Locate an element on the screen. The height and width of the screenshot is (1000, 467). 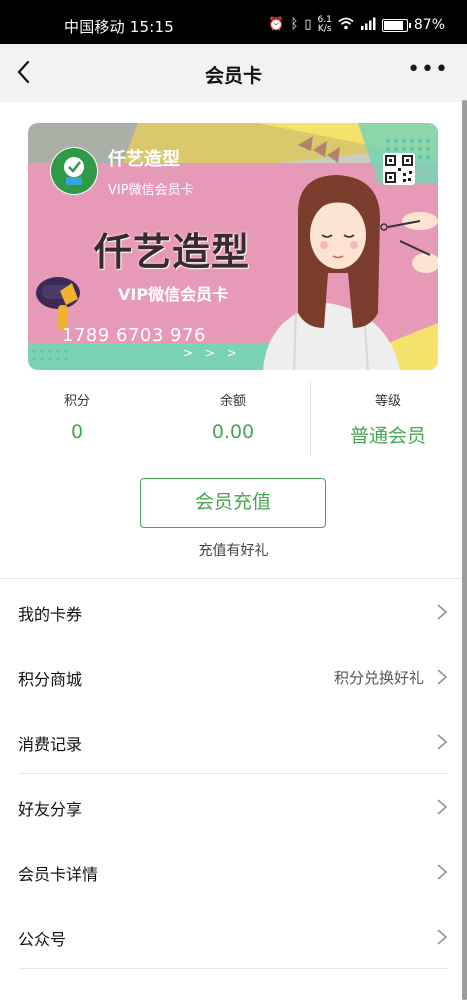
menu-item-label: 公众号 is located at coordinates (42, 939).